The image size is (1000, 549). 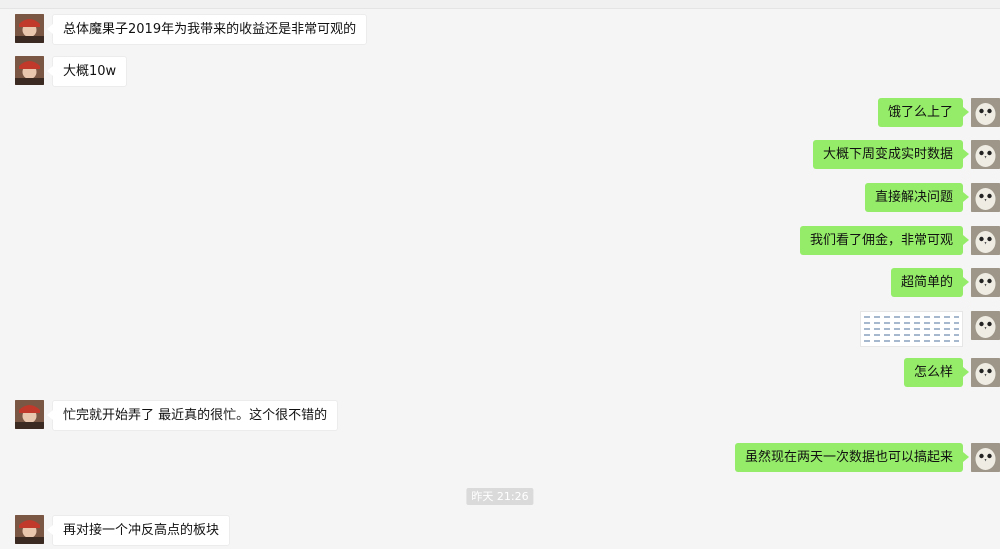 I want to click on message-row-right, so click(x=930, y=329).